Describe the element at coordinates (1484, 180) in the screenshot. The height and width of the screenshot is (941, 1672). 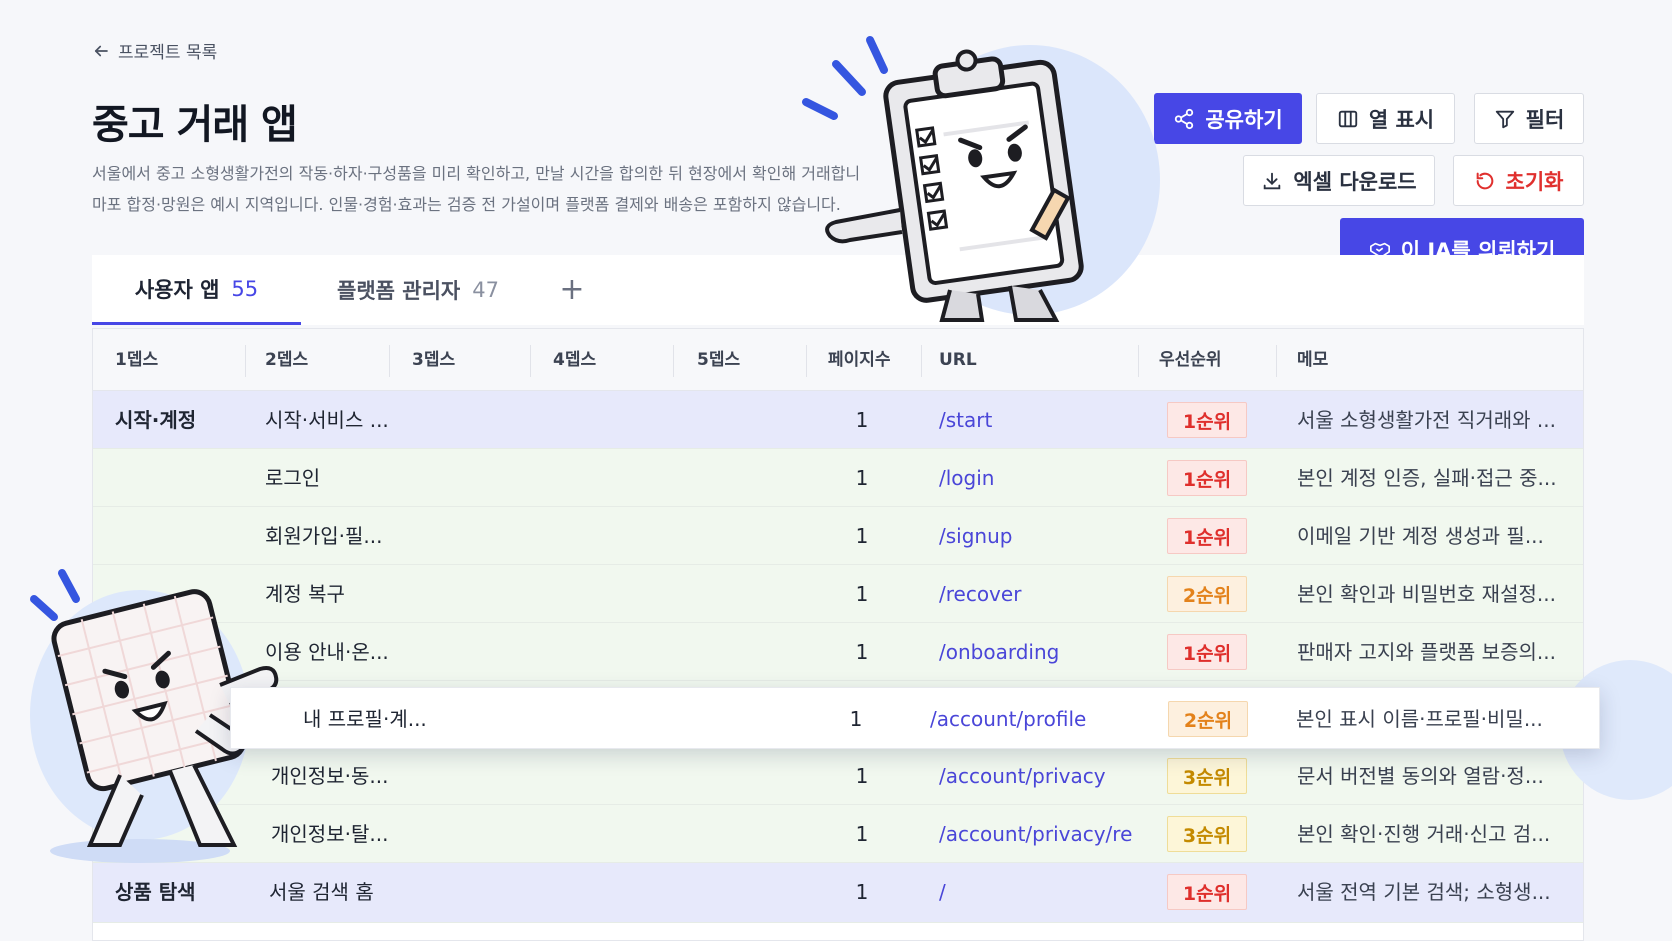
I see `refresh-icon` at that location.